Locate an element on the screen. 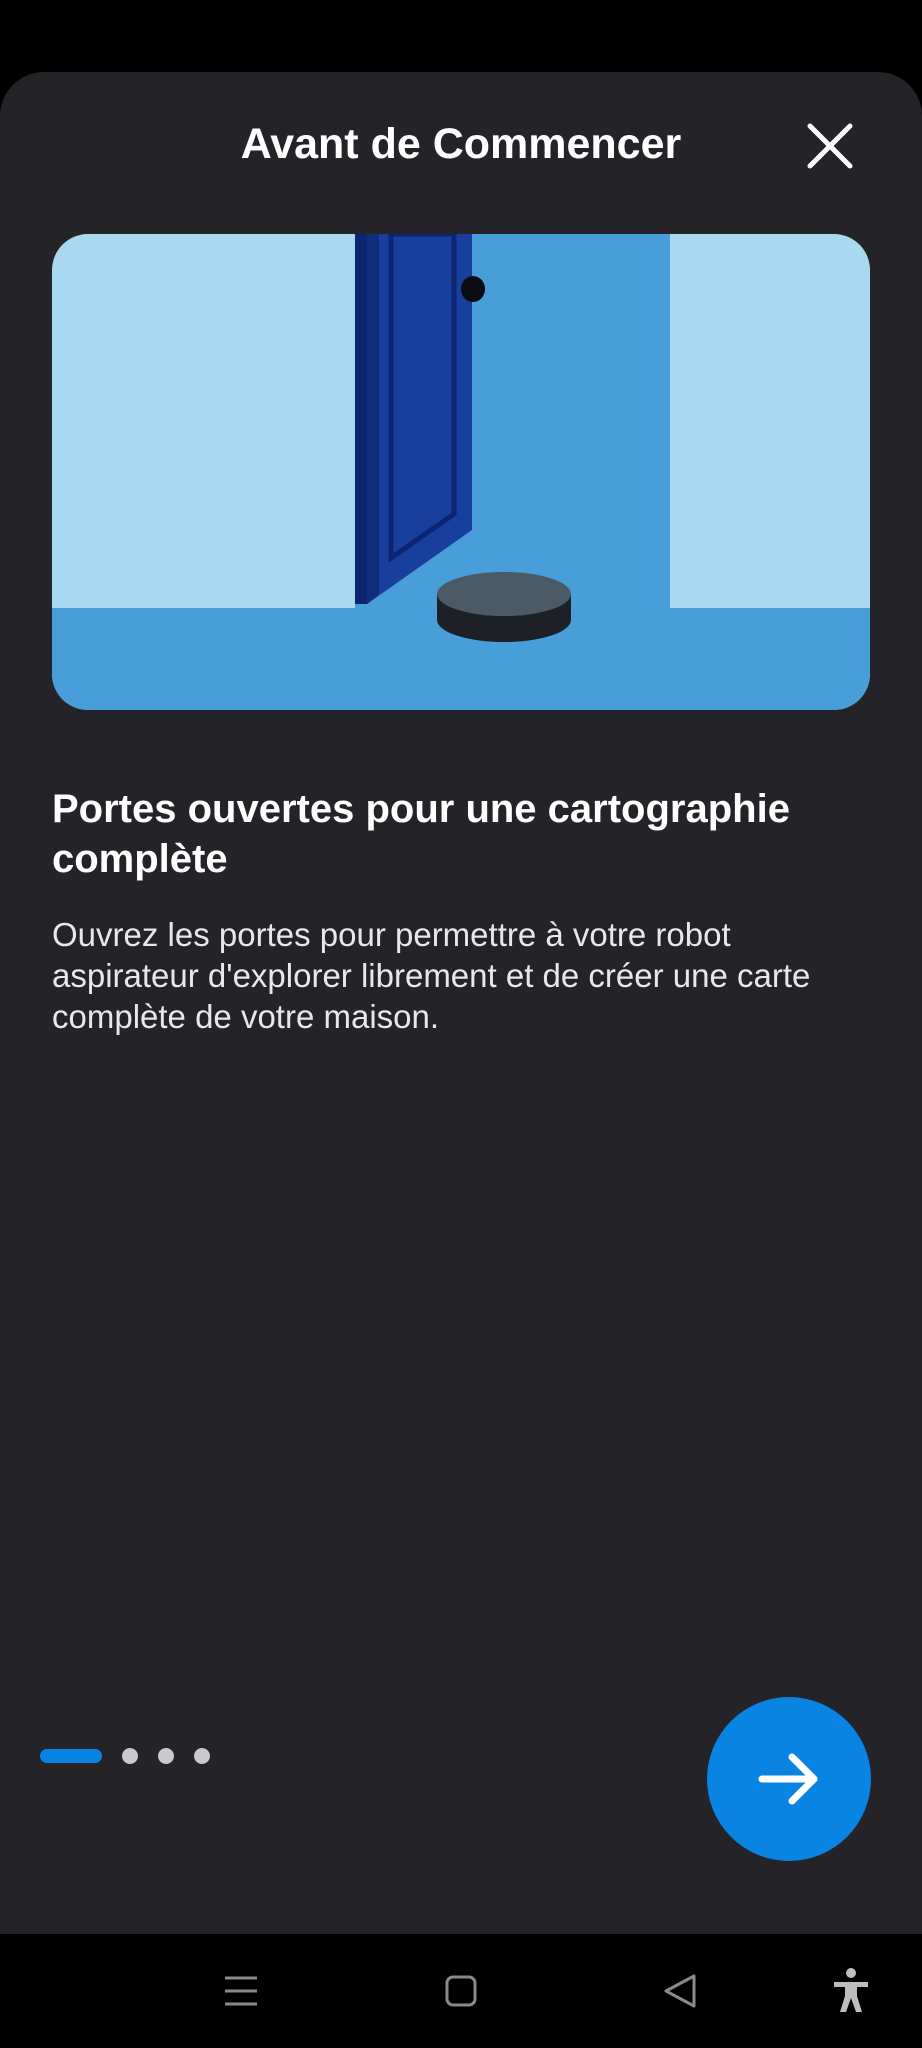  back-icon is located at coordinates (680, 1991).